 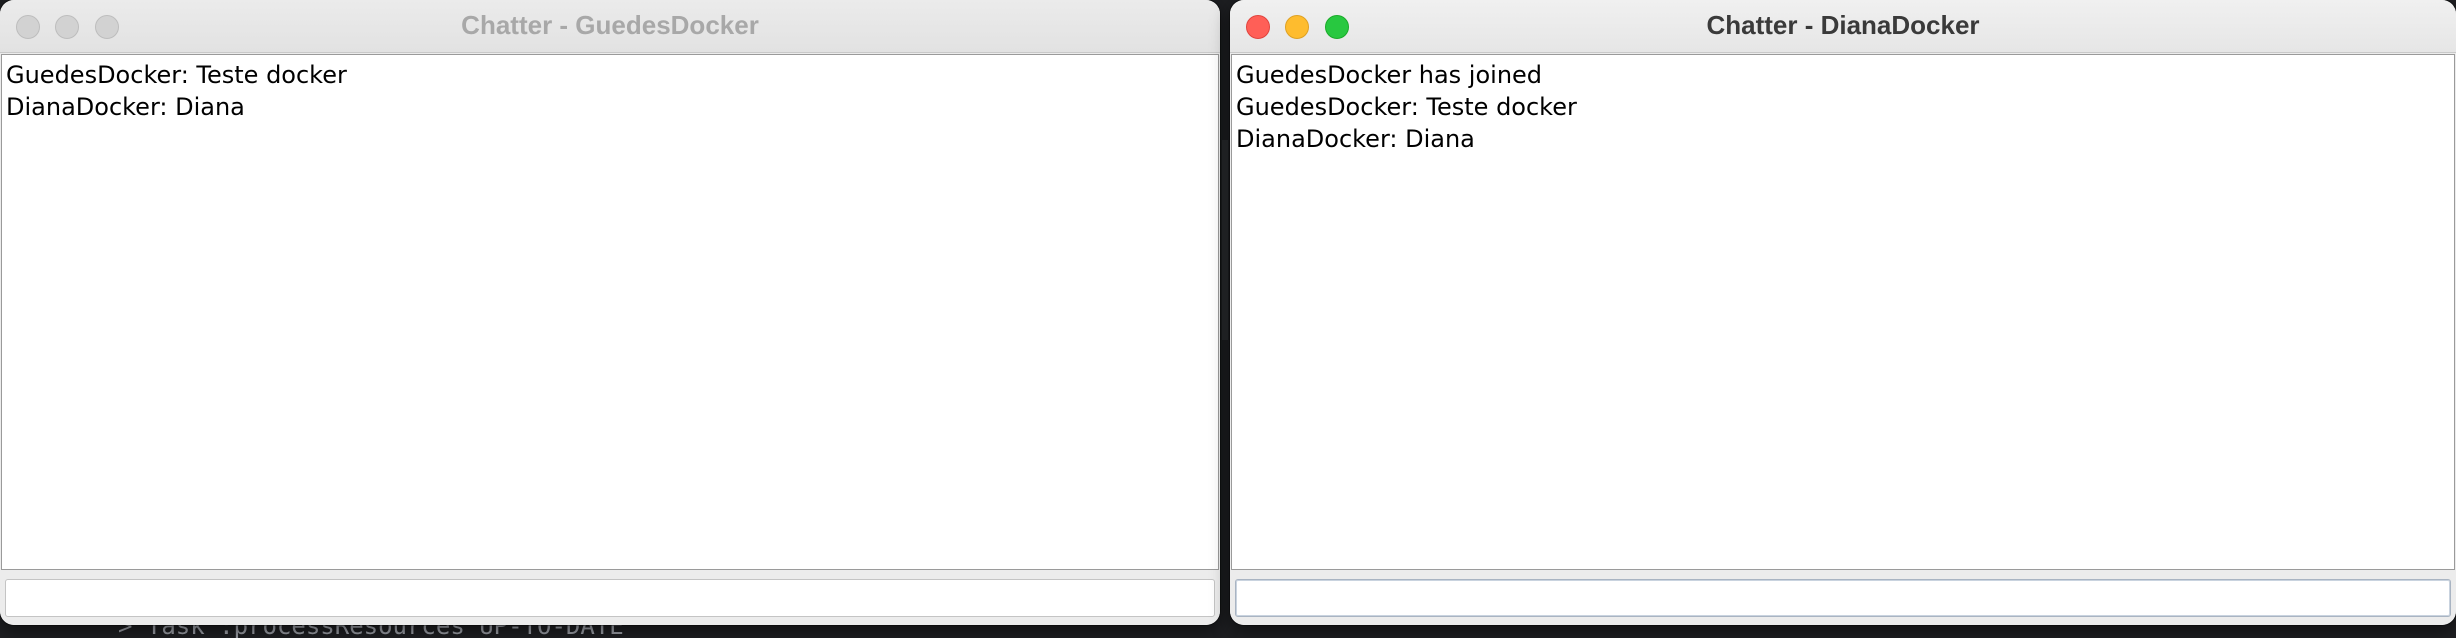 I want to click on chat-message: GuedesDocker has joined, so click(x=1389, y=75).